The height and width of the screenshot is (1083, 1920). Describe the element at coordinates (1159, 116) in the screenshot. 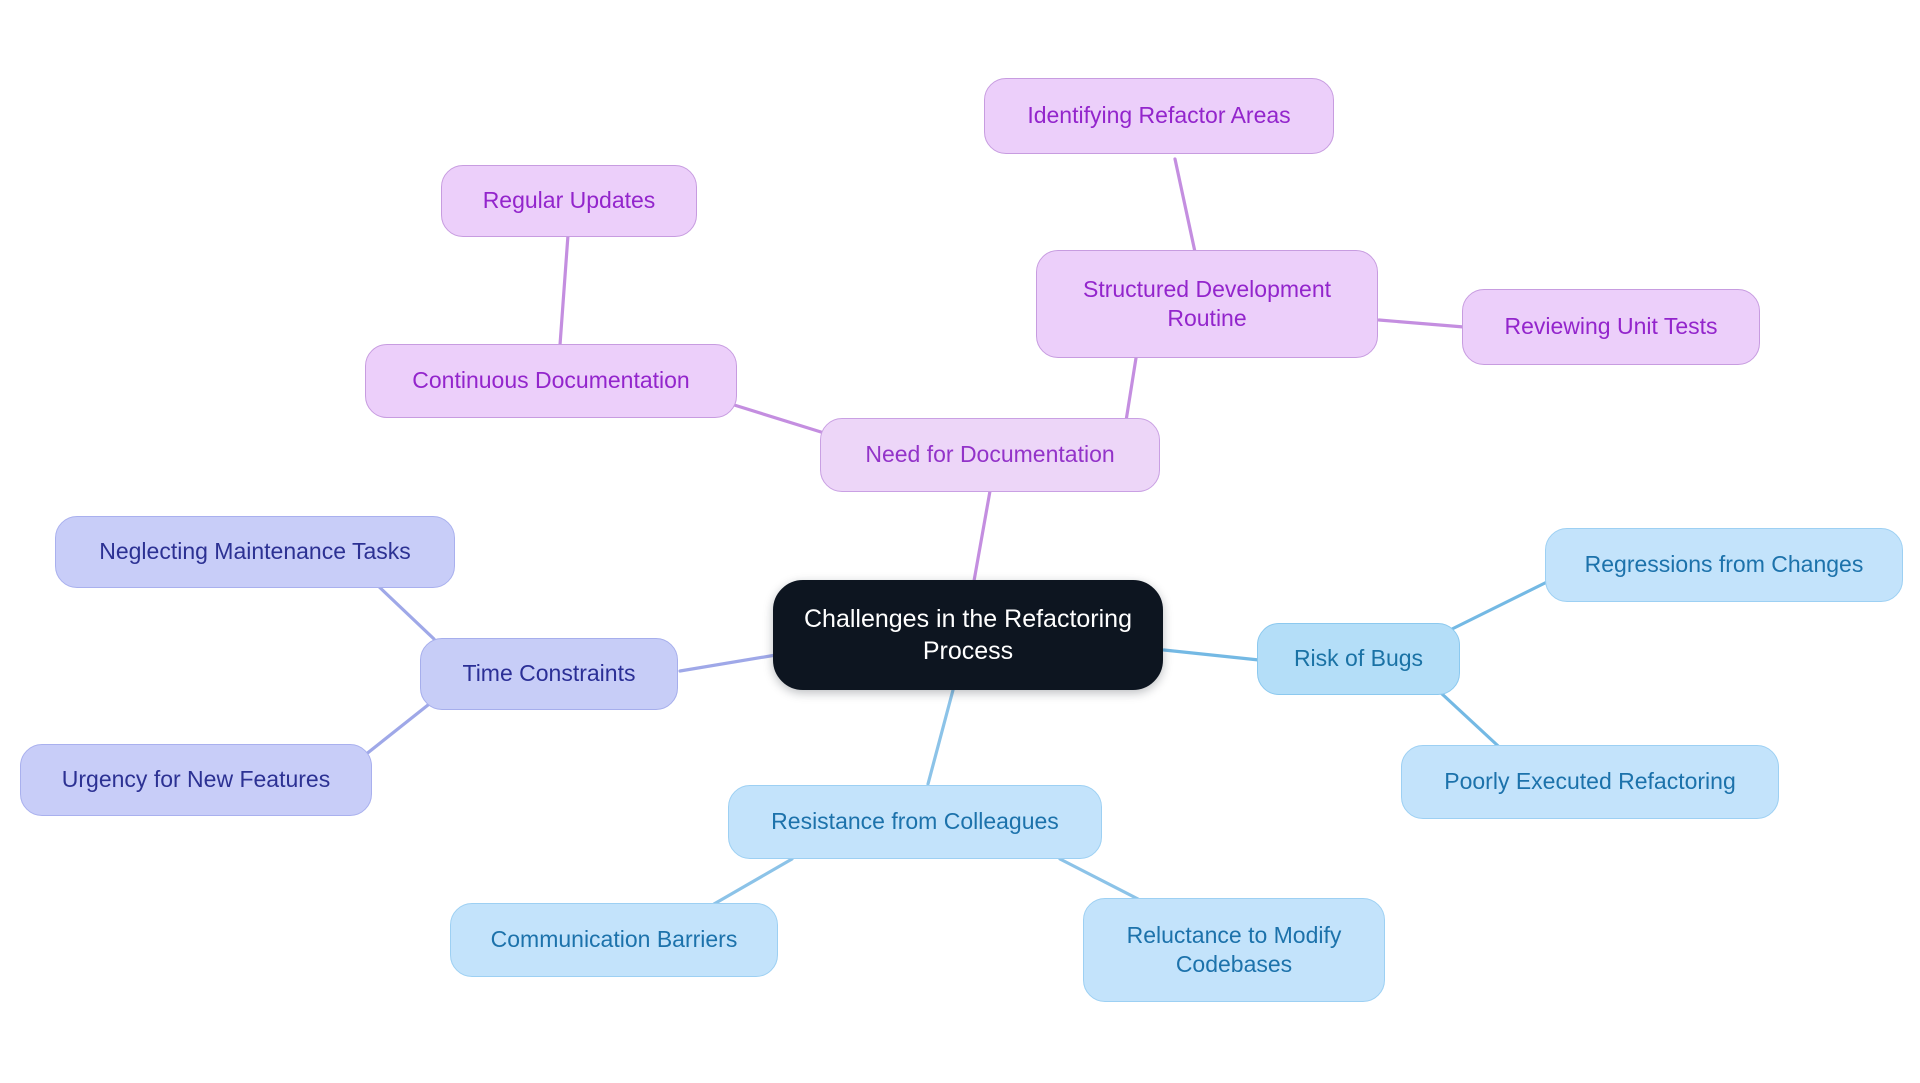

I see `node-identifying-refactor-areas: Identifying Refactor Areas` at that location.